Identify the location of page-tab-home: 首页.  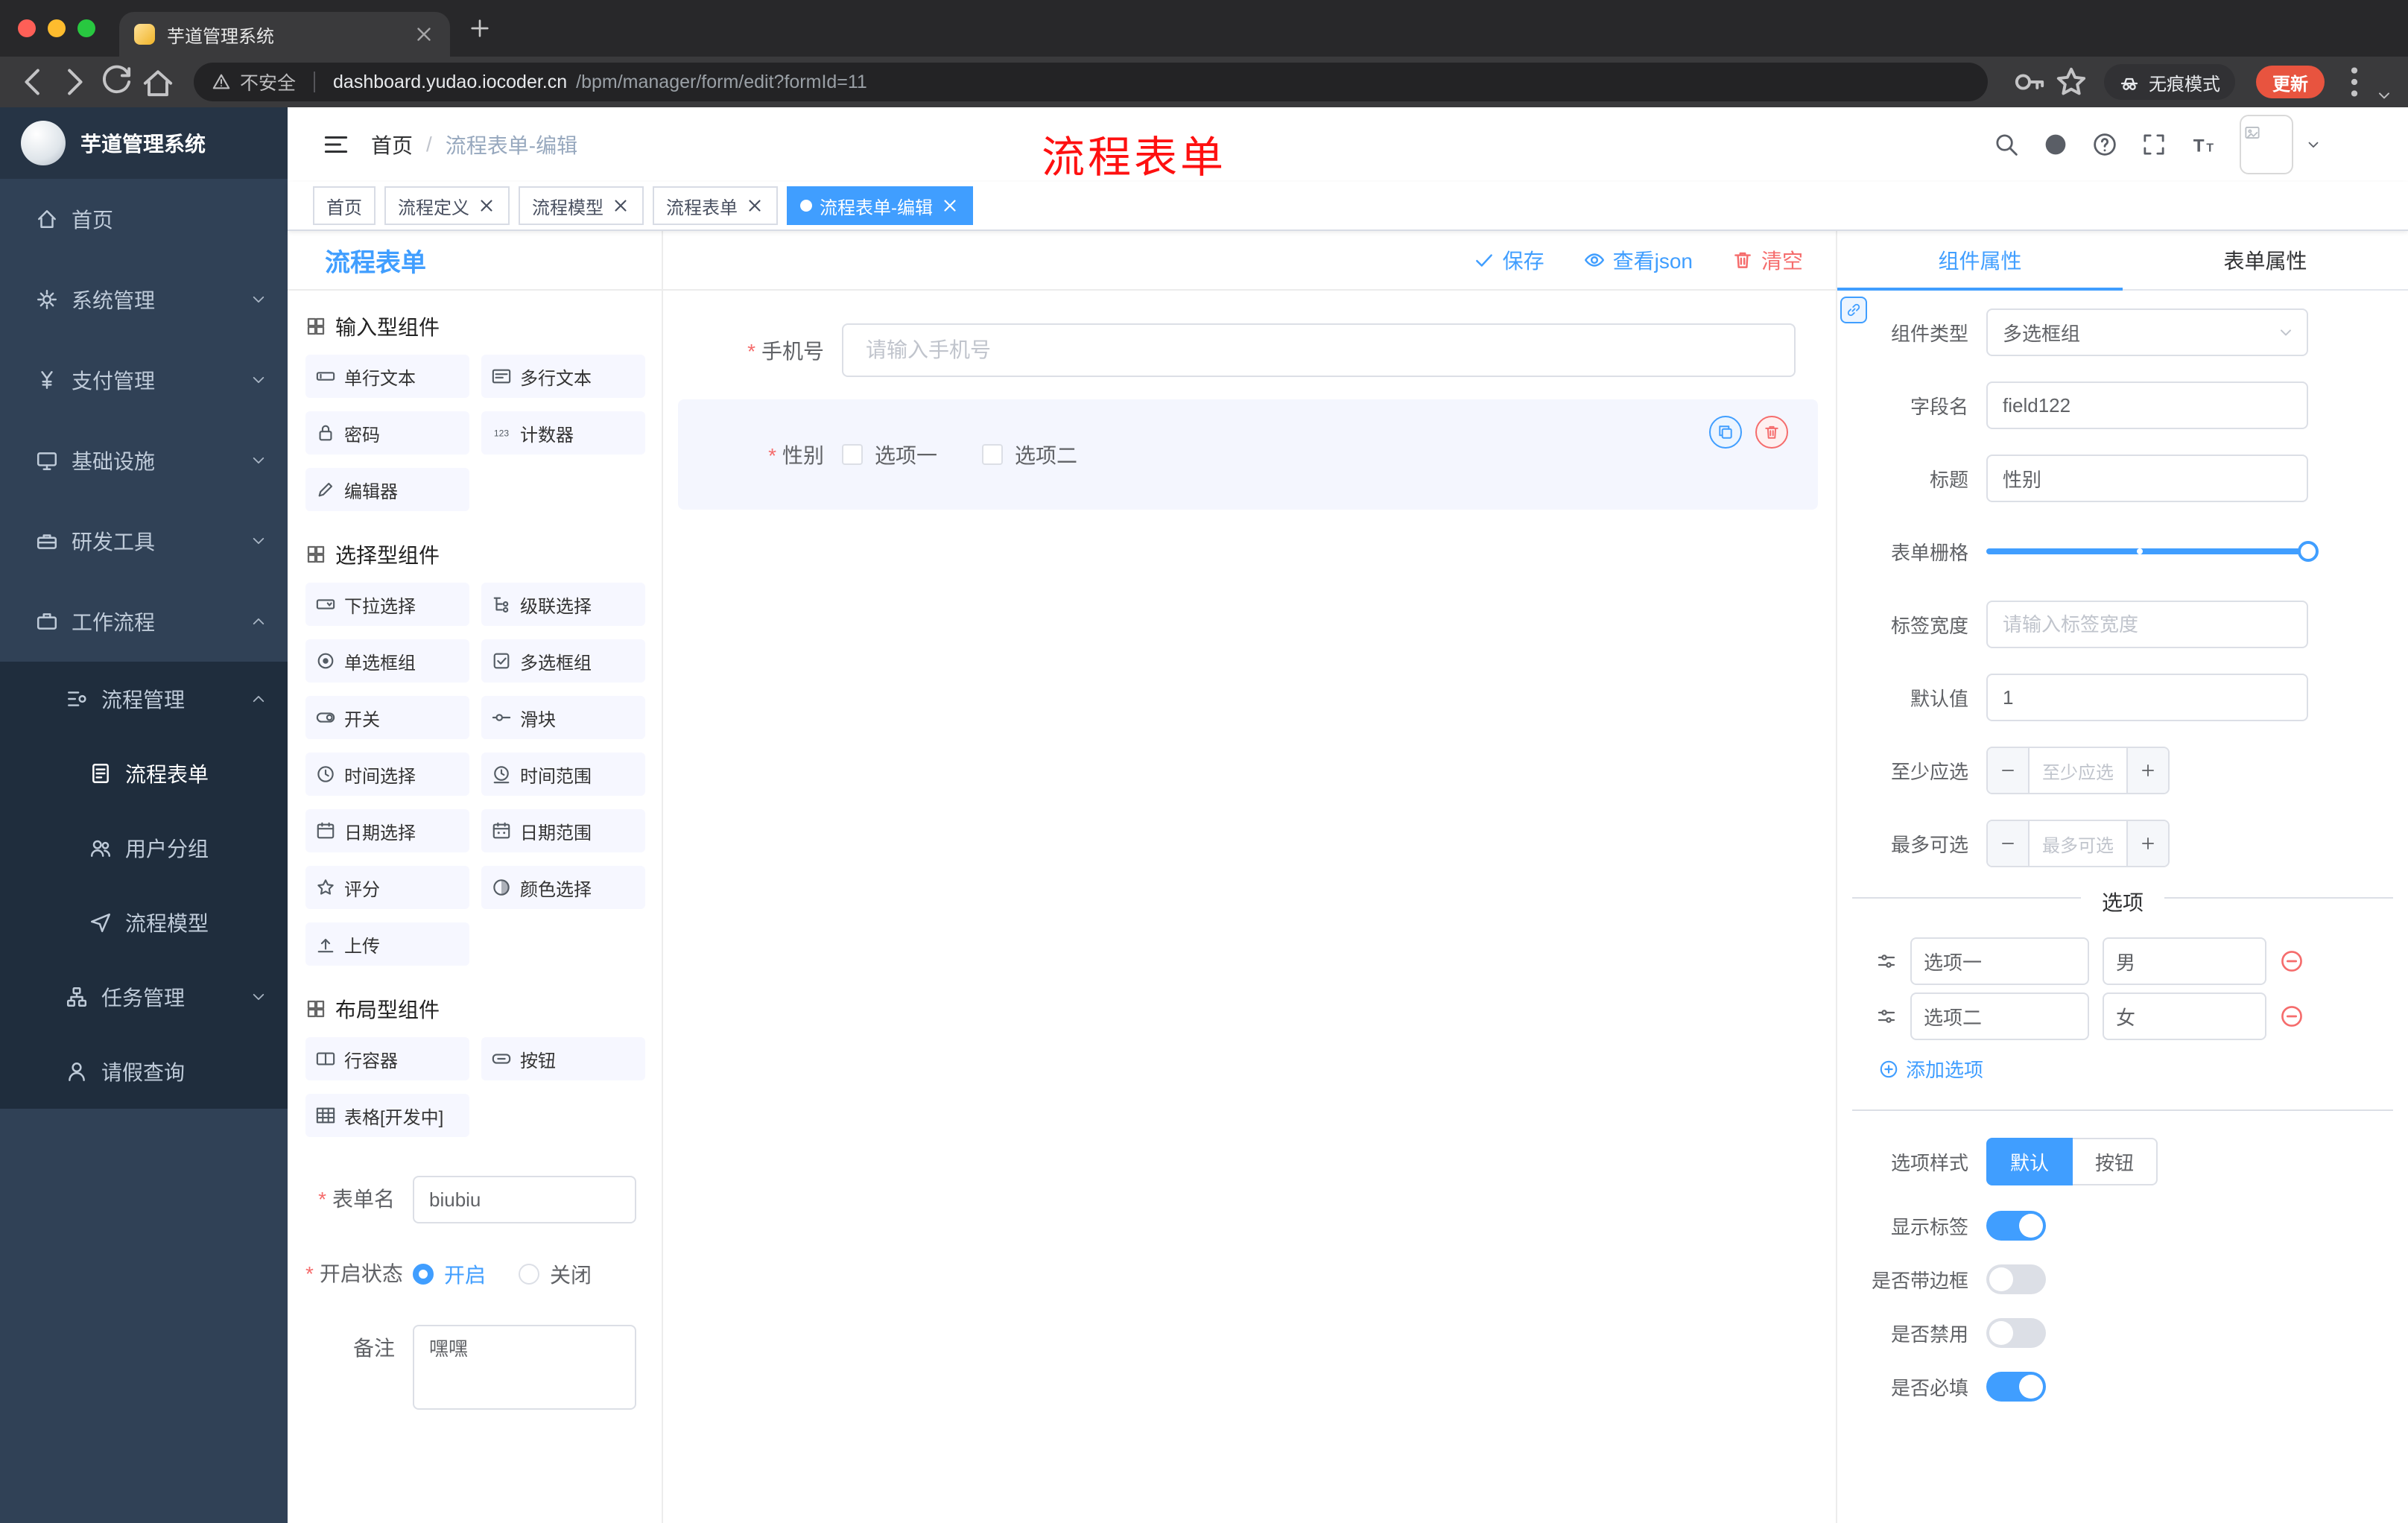
(344, 205).